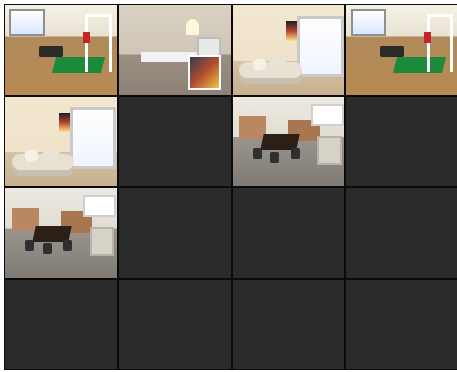  I want to click on office-poster, so click(205, 72).